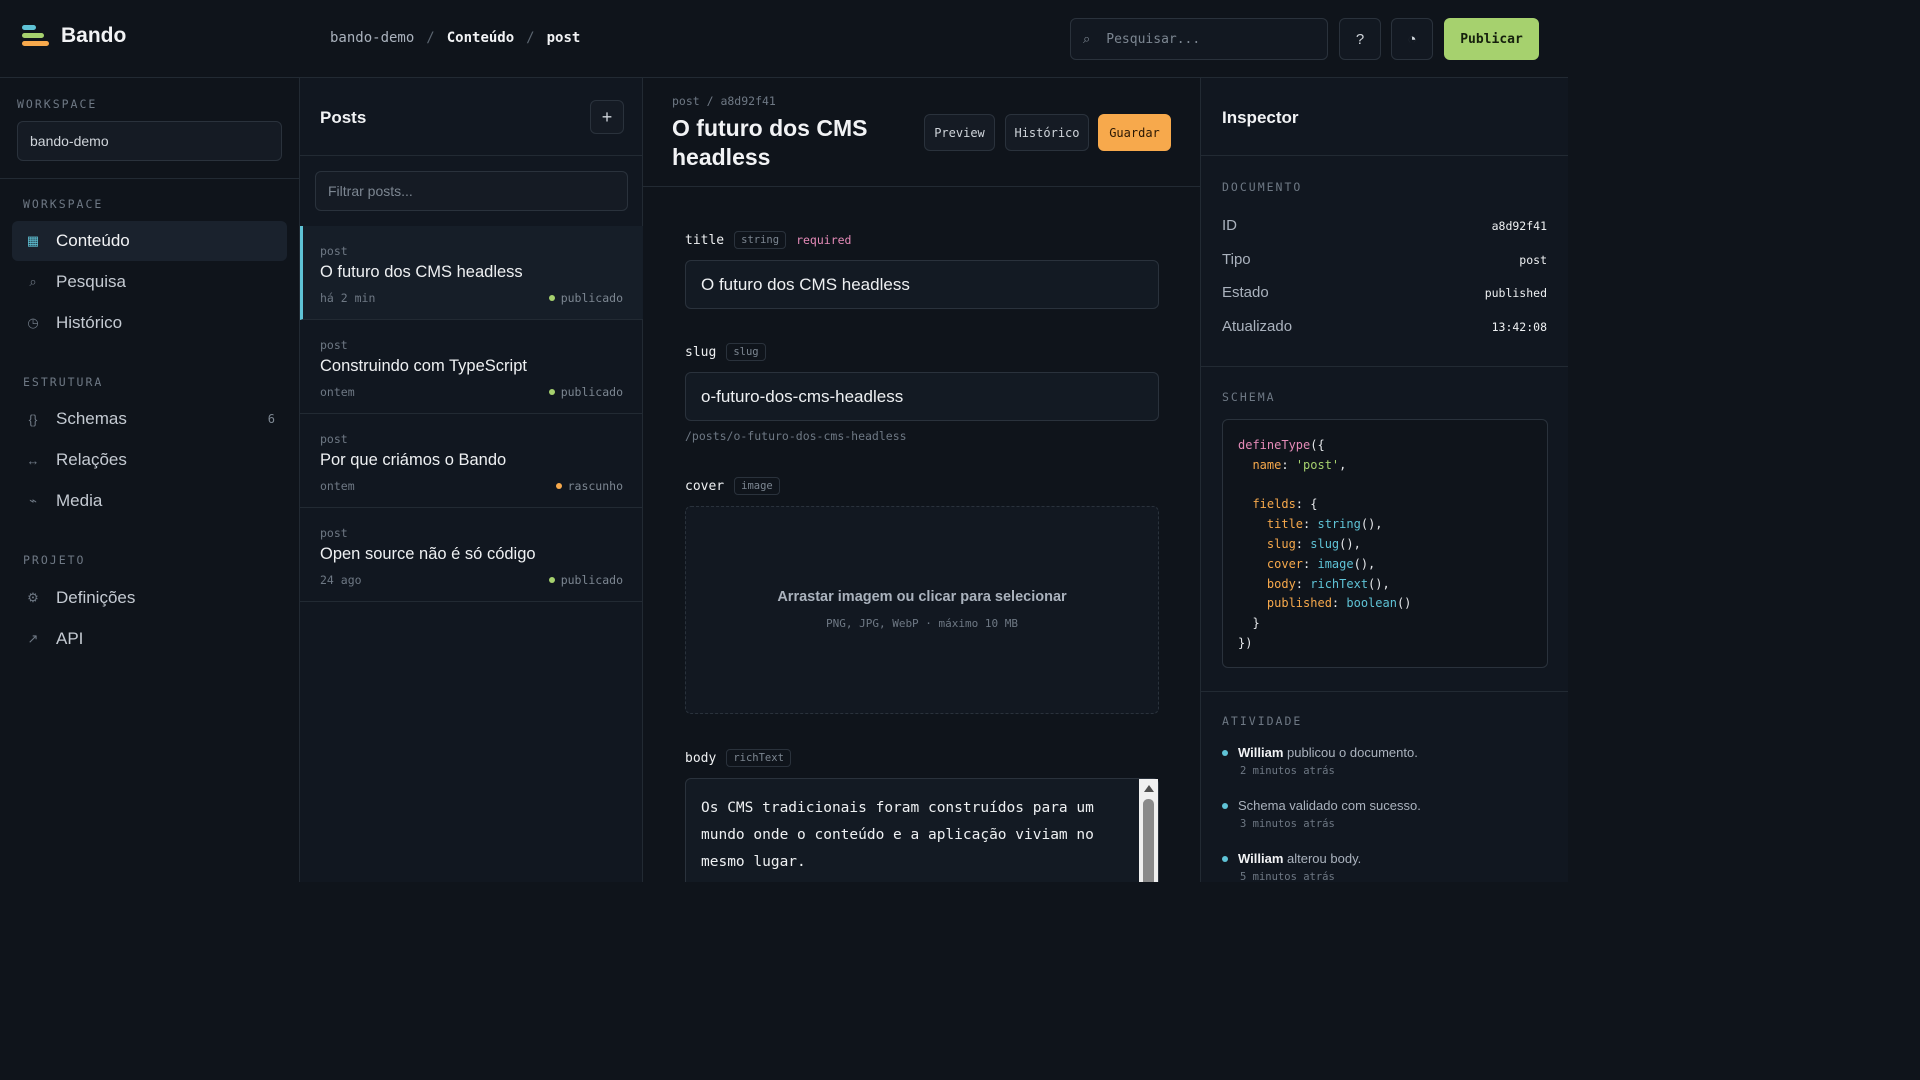  I want to click on theme-toggle-button: ◔, so click(1412, 39).